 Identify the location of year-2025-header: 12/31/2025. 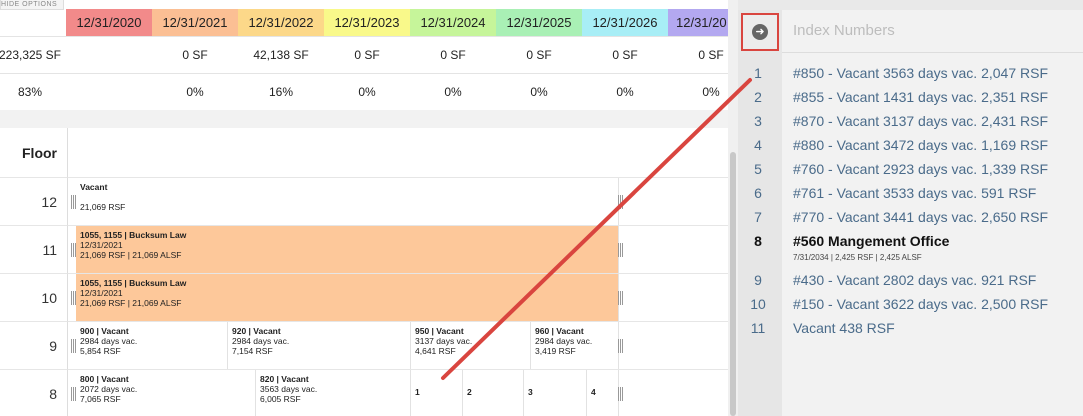
(539, 22).